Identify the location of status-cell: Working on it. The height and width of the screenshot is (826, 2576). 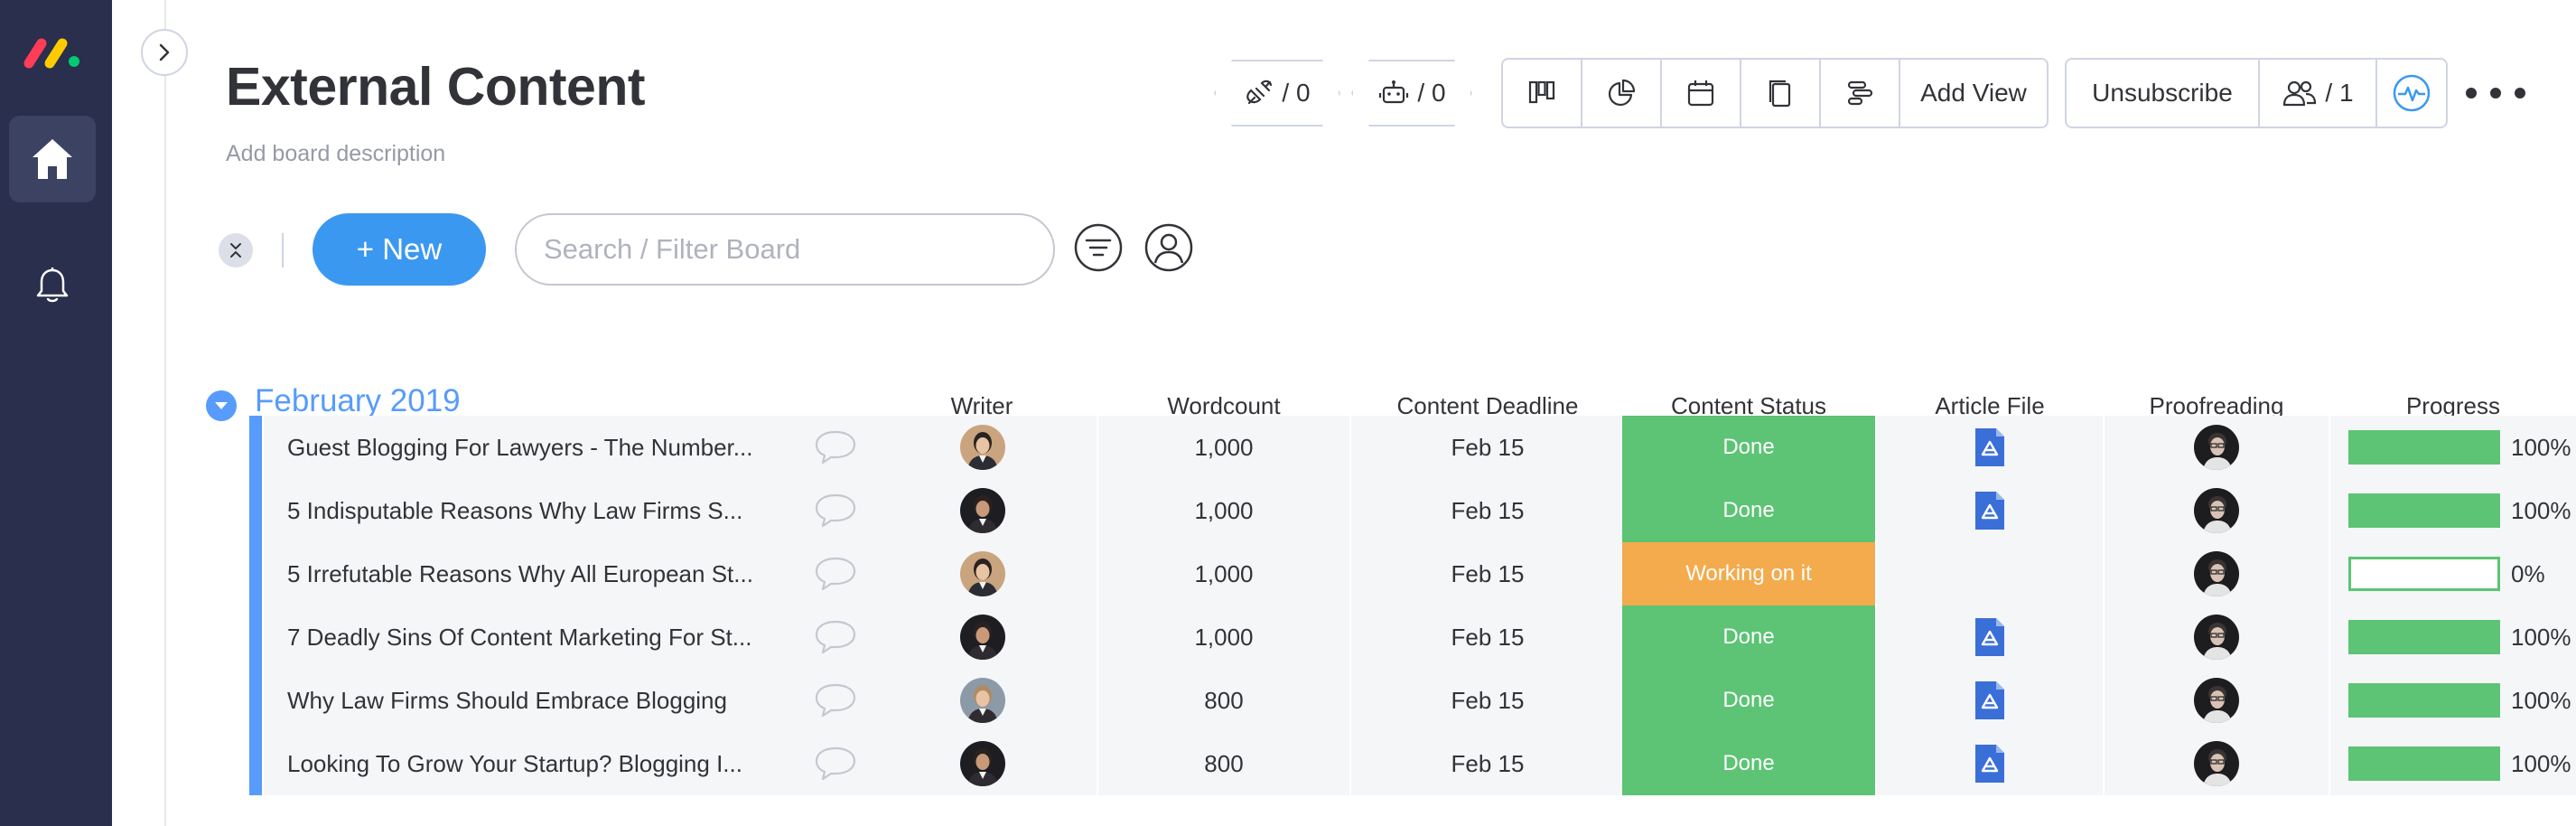
(1748, 573).